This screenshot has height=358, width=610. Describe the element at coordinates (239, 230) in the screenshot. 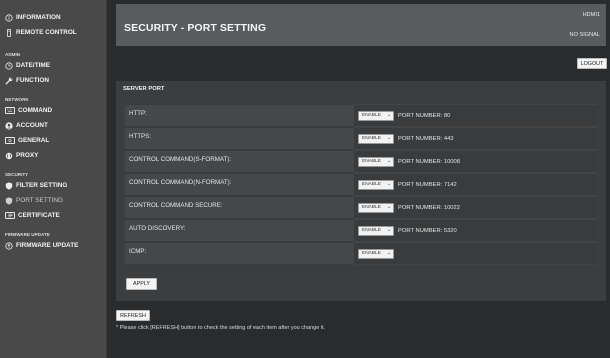

I see `row-label: AUTO DISCOVERY:` at that location.